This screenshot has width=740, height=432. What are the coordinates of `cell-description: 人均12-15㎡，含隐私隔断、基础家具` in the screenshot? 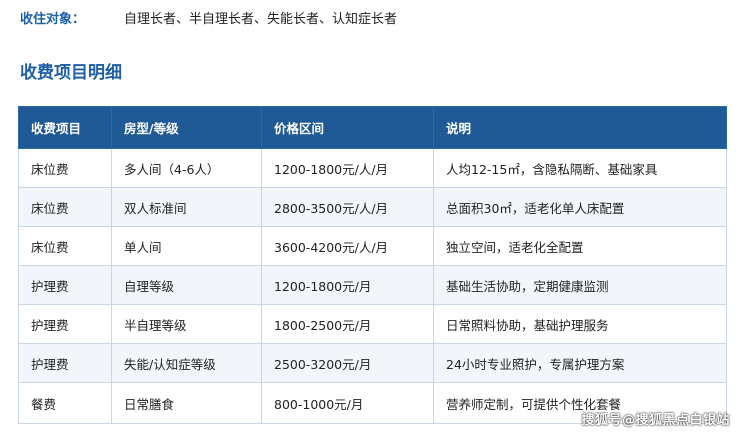 It's located at (580, 168).